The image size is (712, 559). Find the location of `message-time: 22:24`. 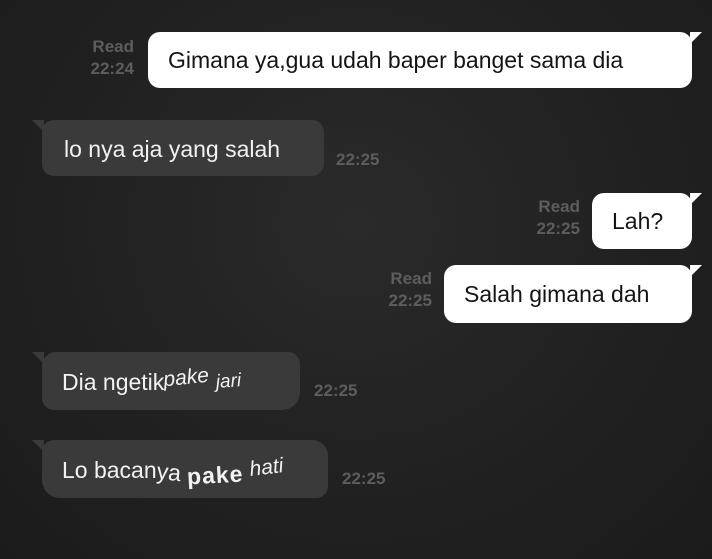

message-time: 22:24 is located at coordinates (112, 68).